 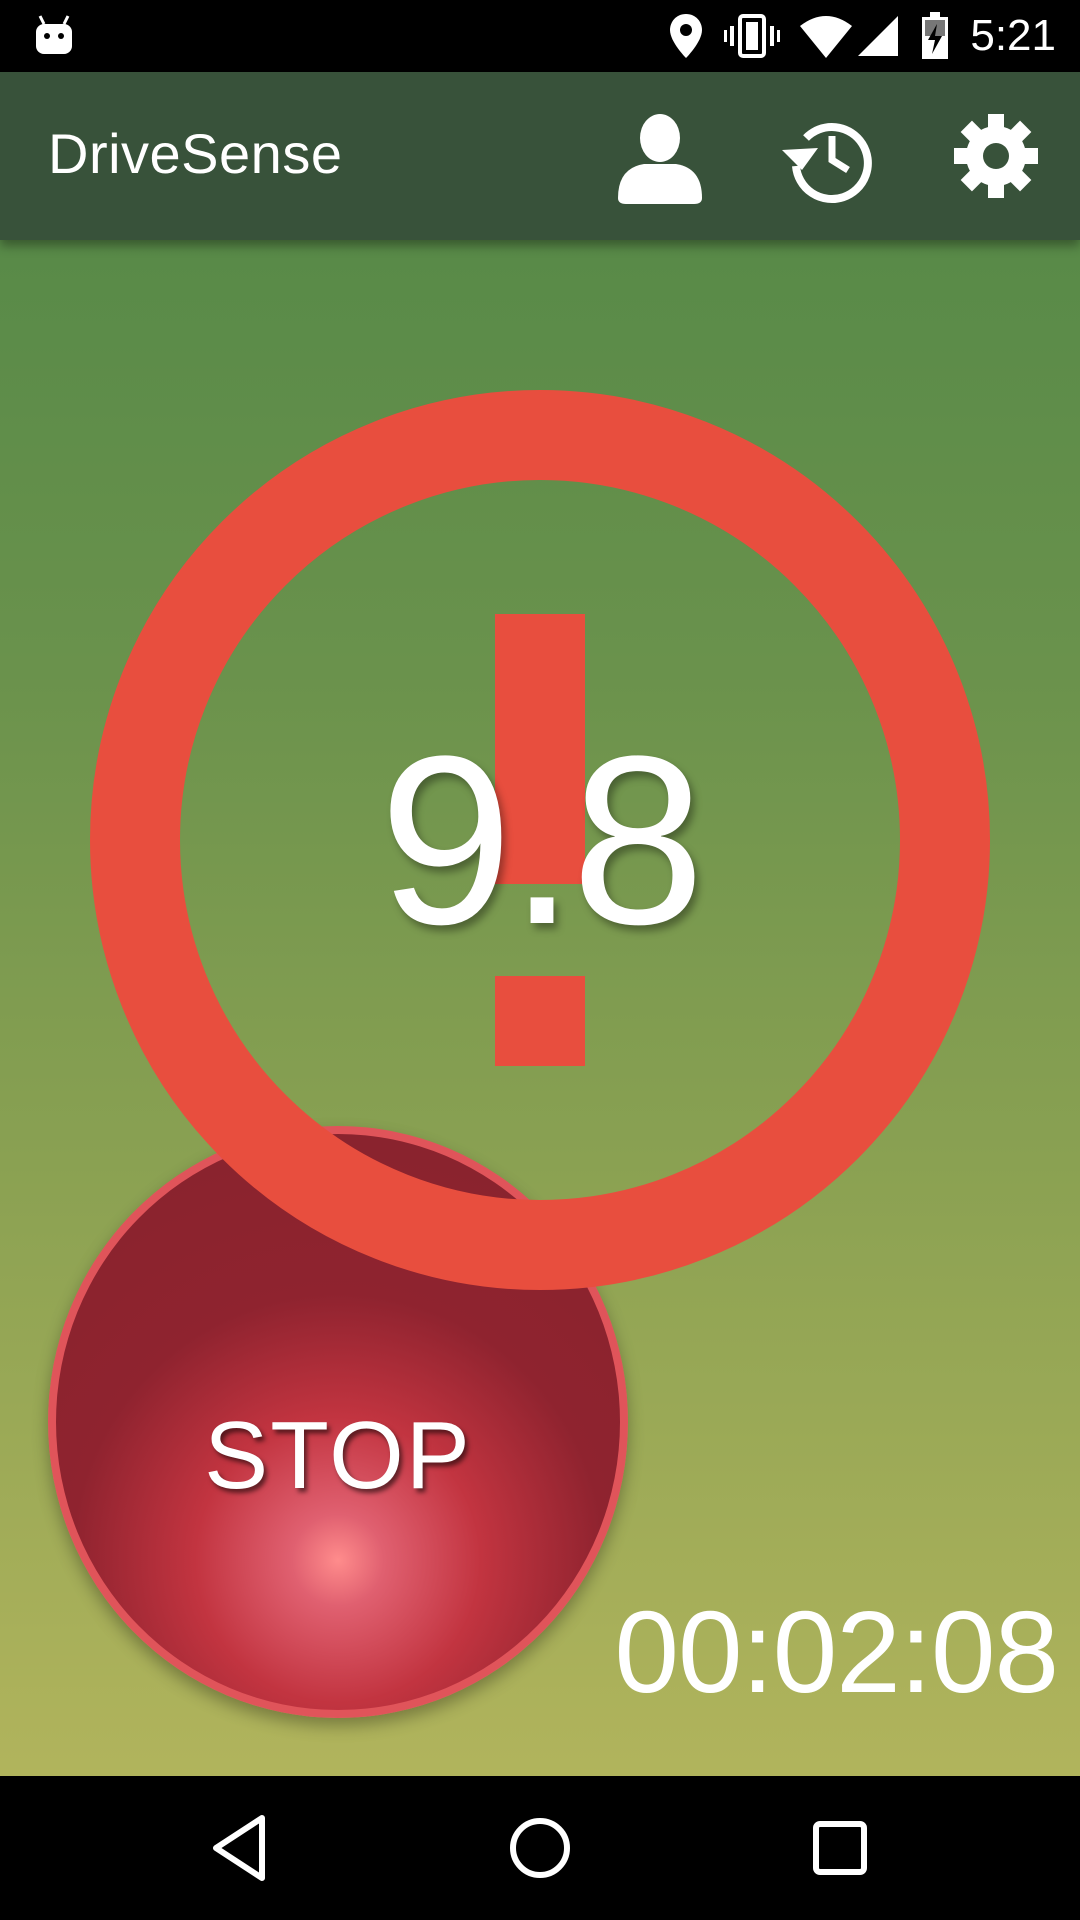 I want to click on settings-button, so click(x=996, y=156).